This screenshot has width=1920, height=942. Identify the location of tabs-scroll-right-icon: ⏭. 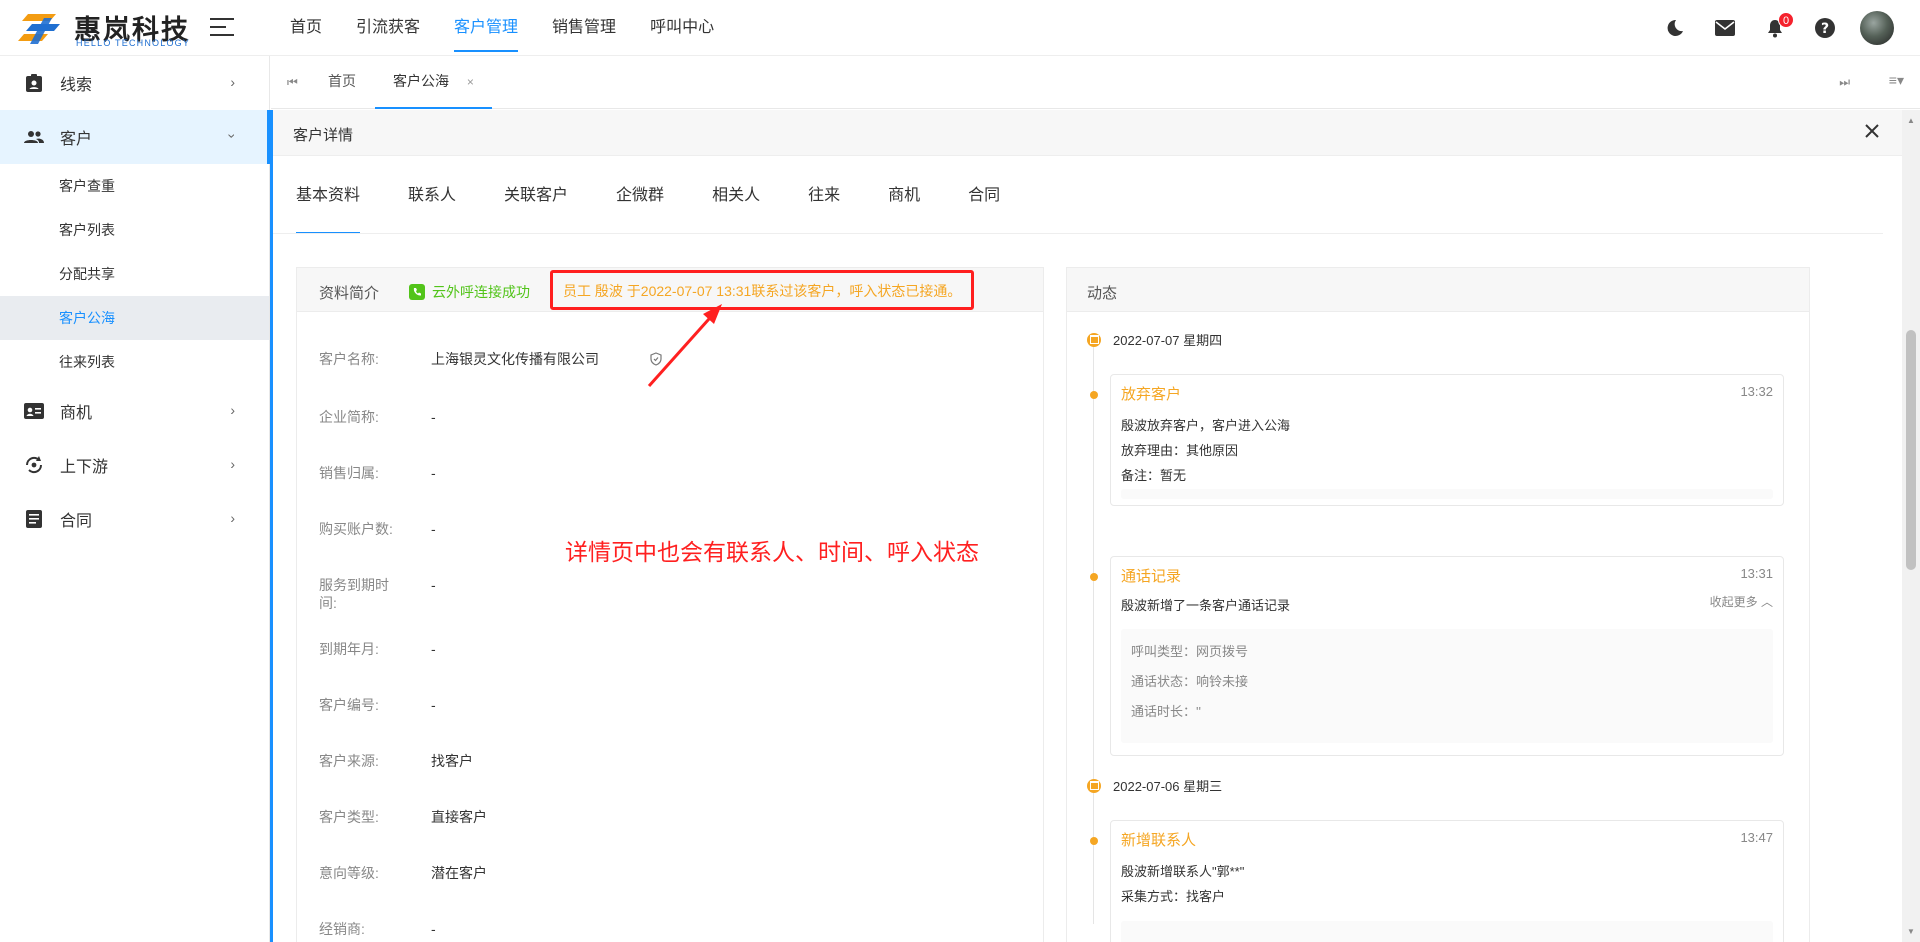
(1844, 82).